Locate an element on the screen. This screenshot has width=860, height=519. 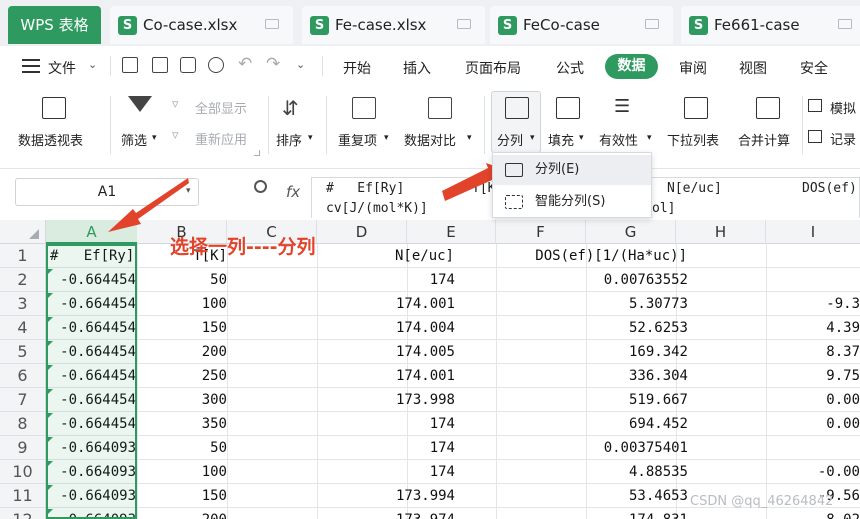
menu-item-label: 分列(E) is located at coordinates (557, 169).